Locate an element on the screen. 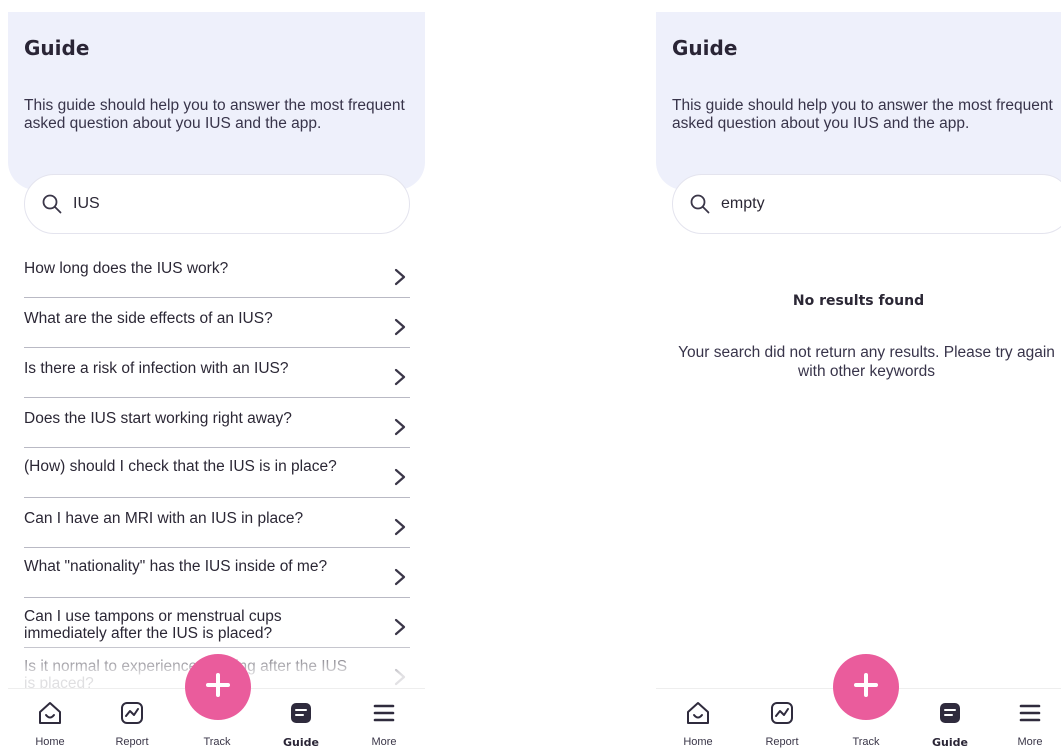 The height and width of the screenshot is (749, 1061). faq-item: Does the IUS start working right away? is located at coordinates (217, 423).